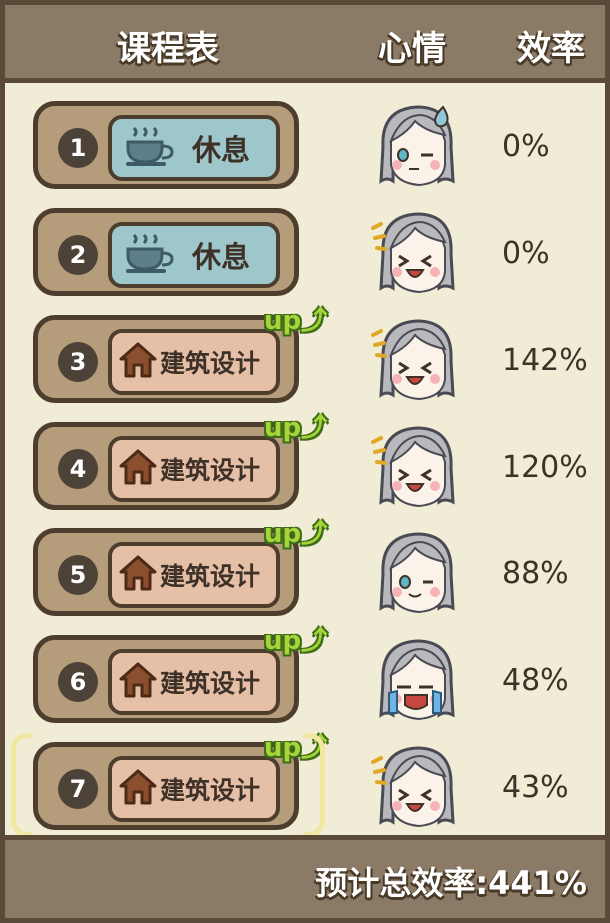 The height and width of the screenshot is (923, 610). I want to click on schedule-slot: 3 建筑设计 up⤴, so click(180, 354).